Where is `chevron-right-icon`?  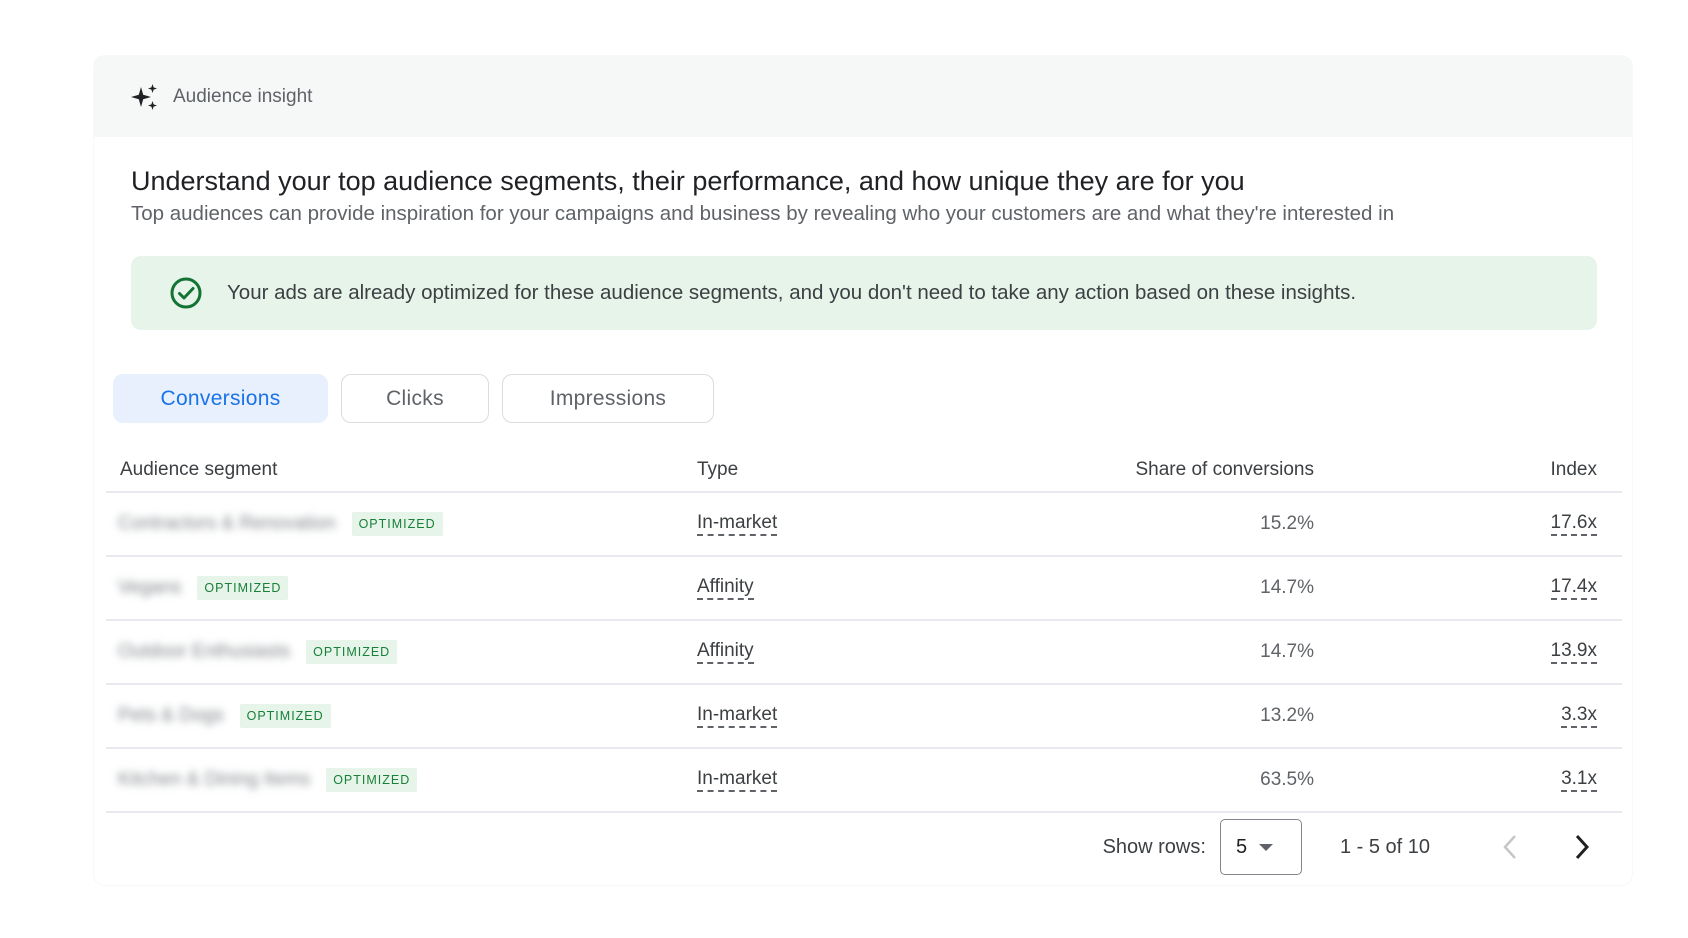
chevron-right-icon is located at coordinates (1582, 847).